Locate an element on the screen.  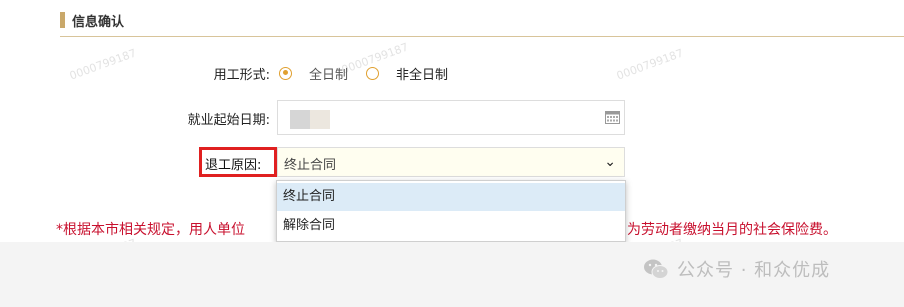
employment-type-label: 用工形式: is located at coordinates (241, 75).